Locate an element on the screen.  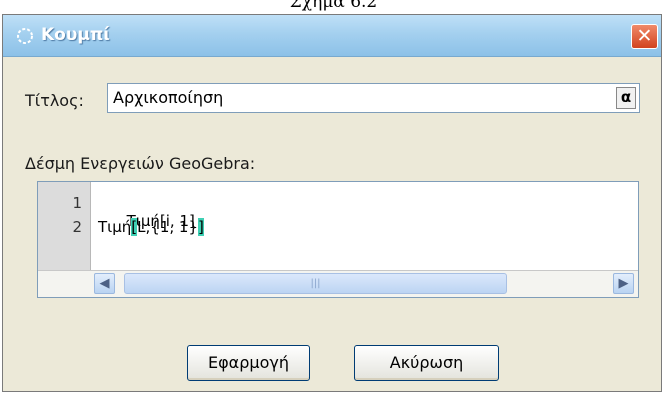
figure-caption: Σχήμα 6.2 is located at coordinates (333, 6).